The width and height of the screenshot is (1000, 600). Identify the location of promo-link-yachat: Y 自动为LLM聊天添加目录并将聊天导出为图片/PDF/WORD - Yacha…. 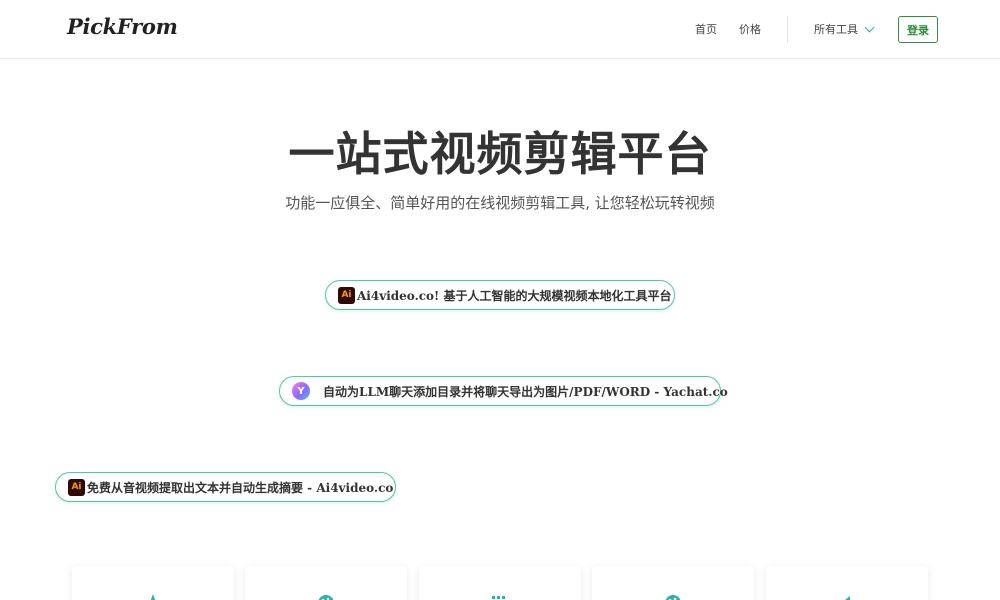
(503, 391).